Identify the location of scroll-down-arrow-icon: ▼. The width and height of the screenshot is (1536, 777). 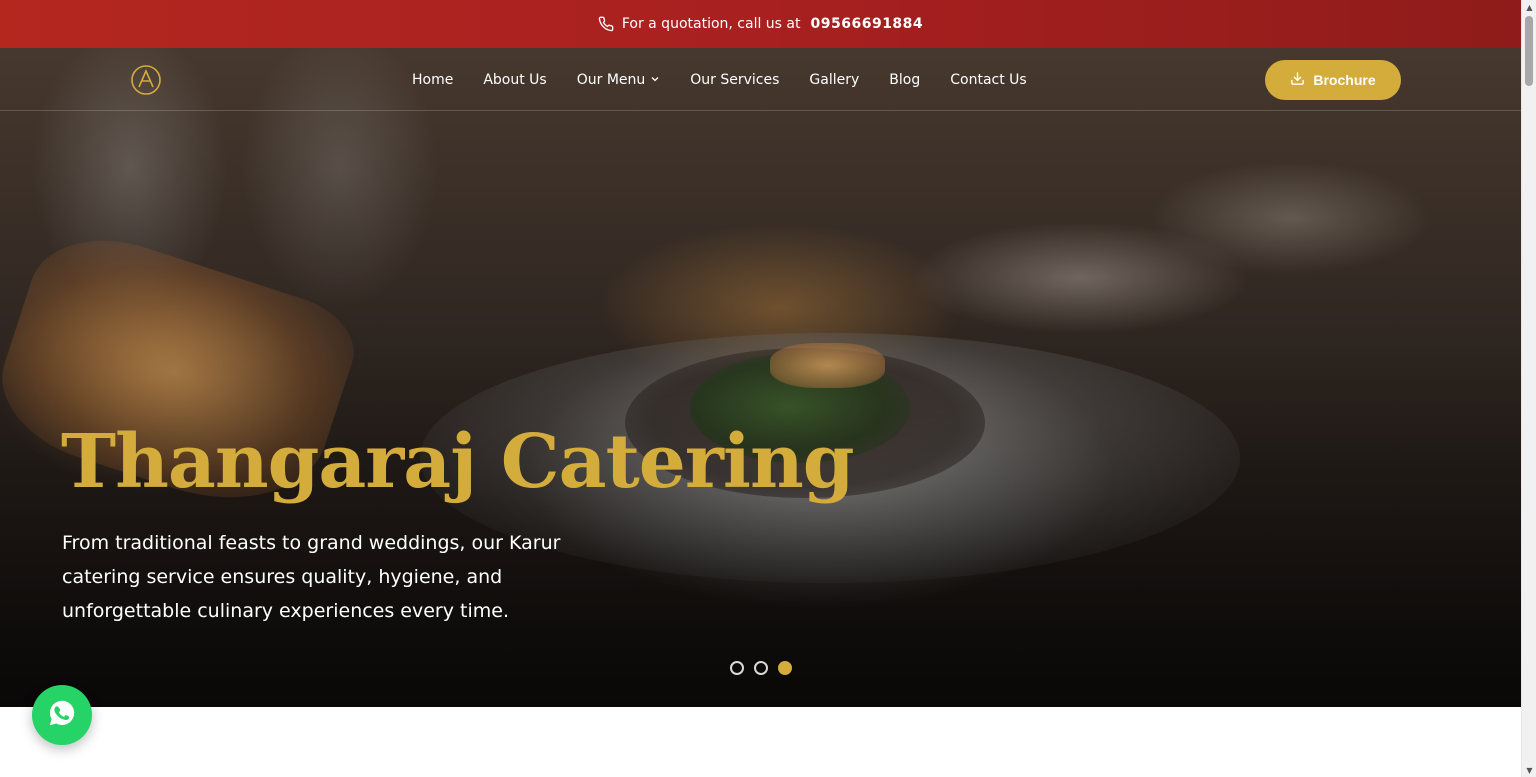
(1529, 770).